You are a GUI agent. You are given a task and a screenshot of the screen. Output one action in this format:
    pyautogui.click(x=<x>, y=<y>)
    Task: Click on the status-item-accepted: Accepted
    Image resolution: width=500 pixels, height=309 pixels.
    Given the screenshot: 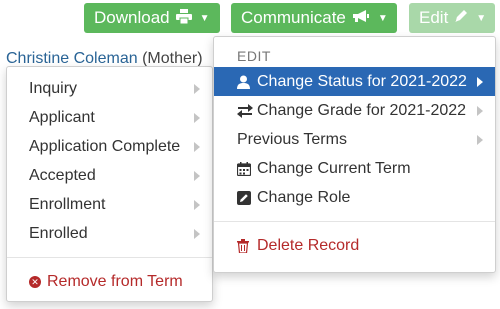 What is the action you would take?
    pyautogui.click(x=109, y=175)
    